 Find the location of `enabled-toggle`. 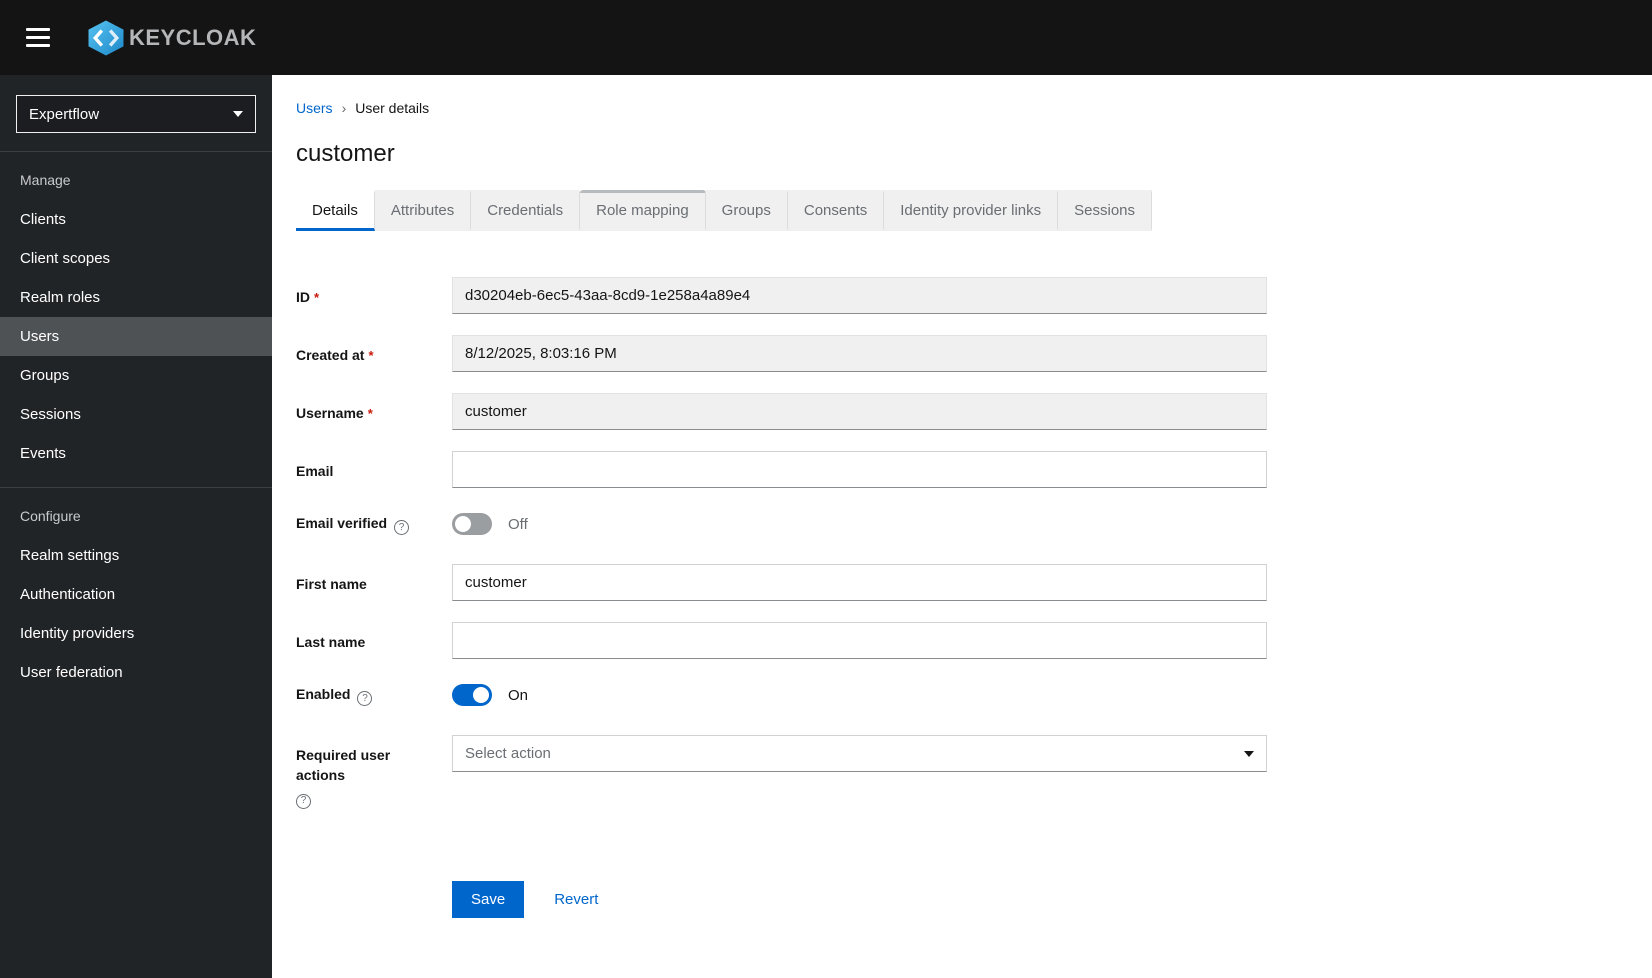

enabled-toggle is located at coordinates (472, 695).